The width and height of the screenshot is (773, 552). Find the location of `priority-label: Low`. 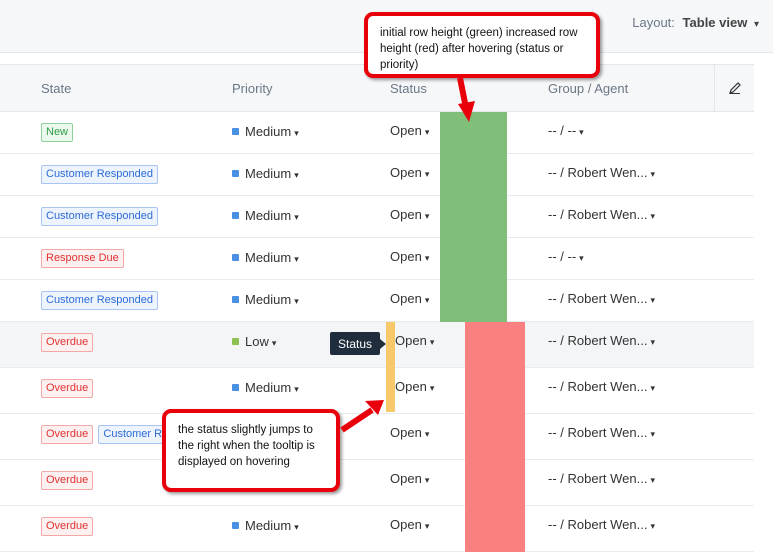

priority-label: Low is located at coordinates (257, 341).